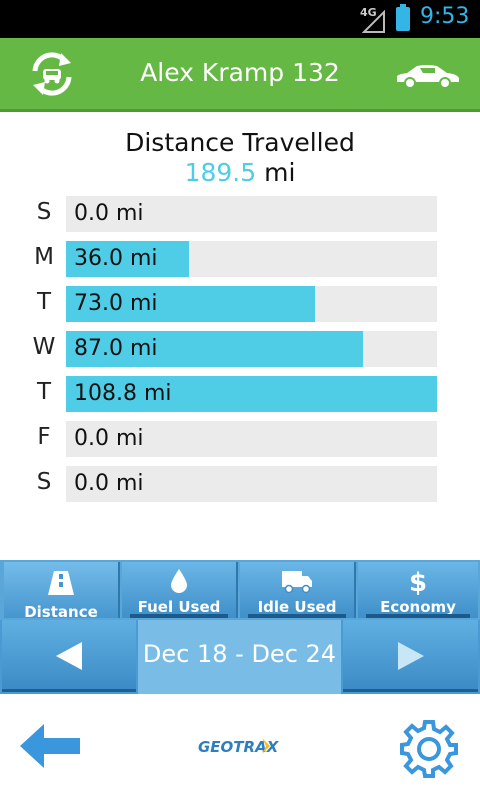 The width and height of the screenshot is (480, 800). I want to click on day-label: F, so click(44, 437).